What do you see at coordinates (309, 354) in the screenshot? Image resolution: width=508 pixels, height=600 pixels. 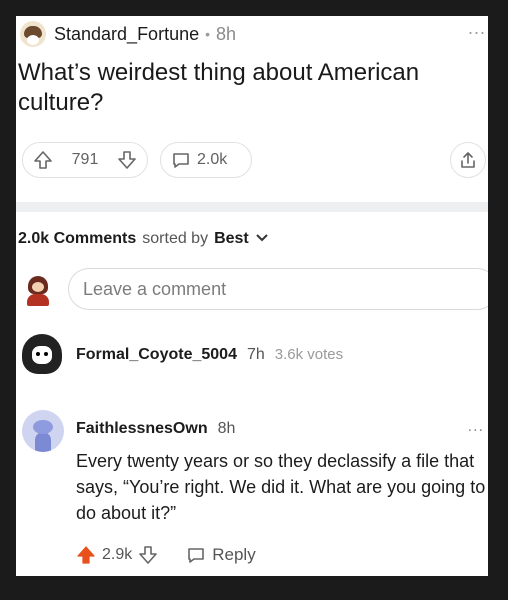 I see `comment-votes: 3.6k votes` at bounding box center [309, 354].